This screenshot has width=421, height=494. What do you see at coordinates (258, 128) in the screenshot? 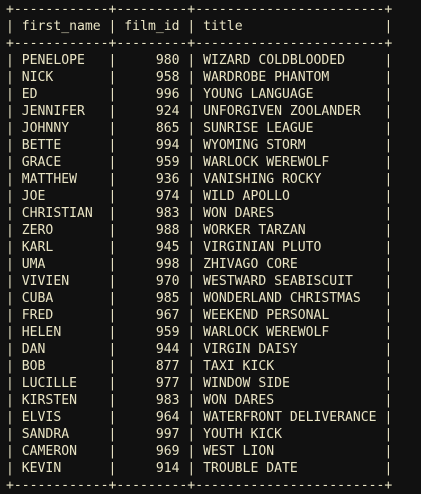
I see `table-cell-title: SUNRISE LEAGUE` at bounding box center [258, 128].